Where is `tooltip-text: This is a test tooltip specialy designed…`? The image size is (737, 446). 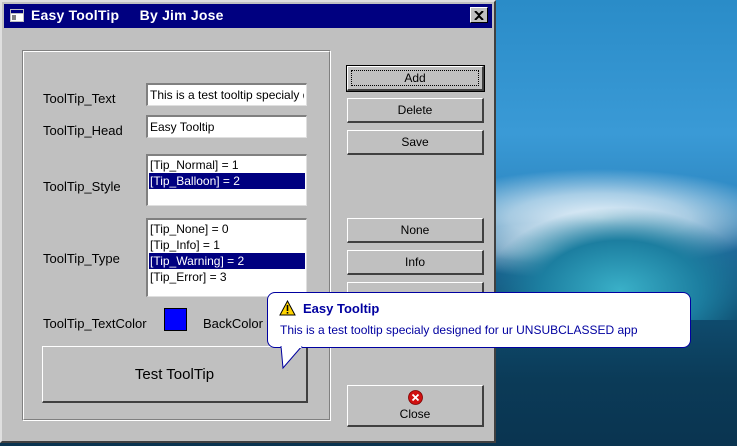
tooltip-text: This is a test tooltip specialy designed… is located at coordinates (459, 330).